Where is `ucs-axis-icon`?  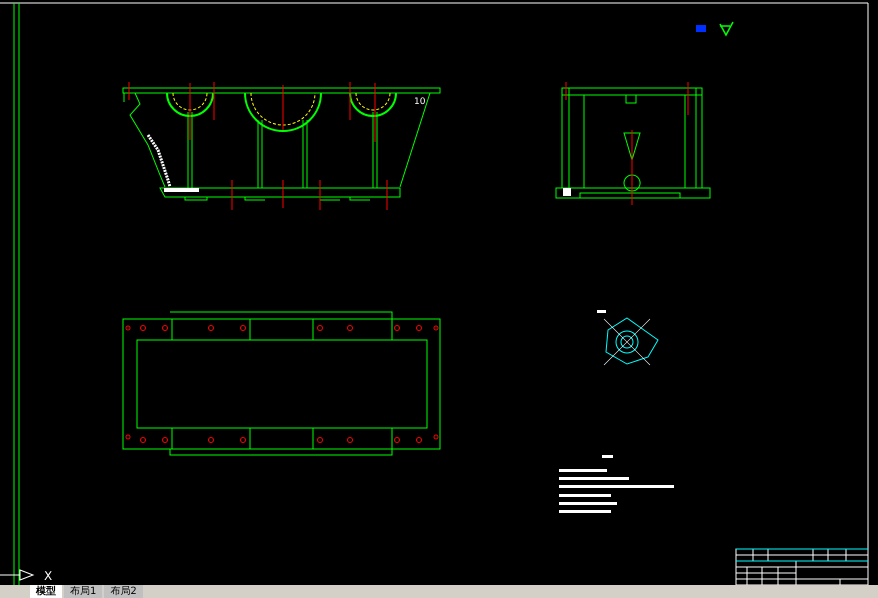
ucs-axis-icon is located at coordinates (17, 575).